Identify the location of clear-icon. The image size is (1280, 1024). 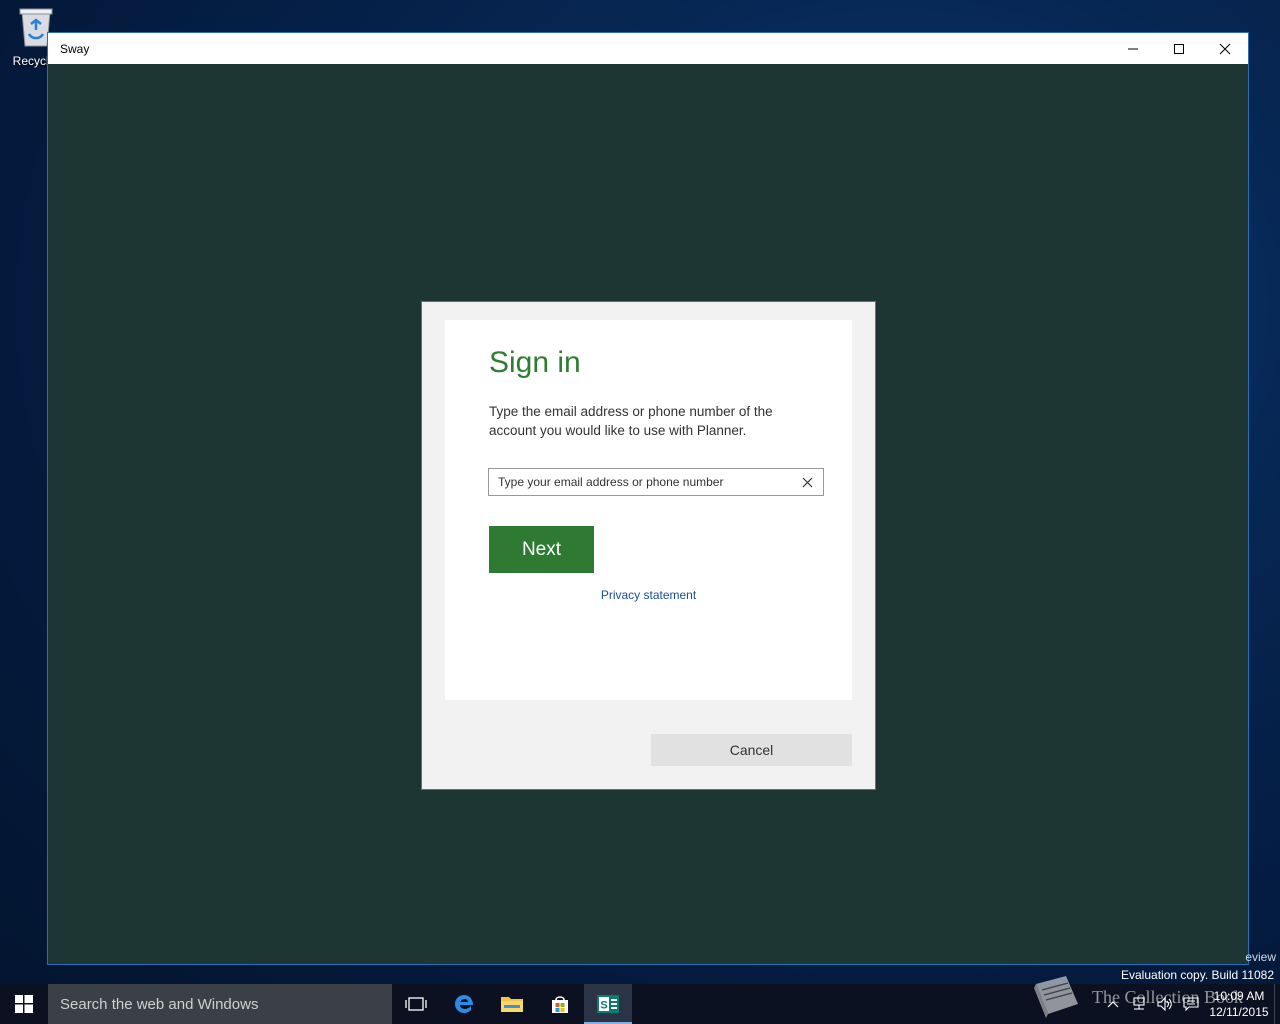
(807, 482).